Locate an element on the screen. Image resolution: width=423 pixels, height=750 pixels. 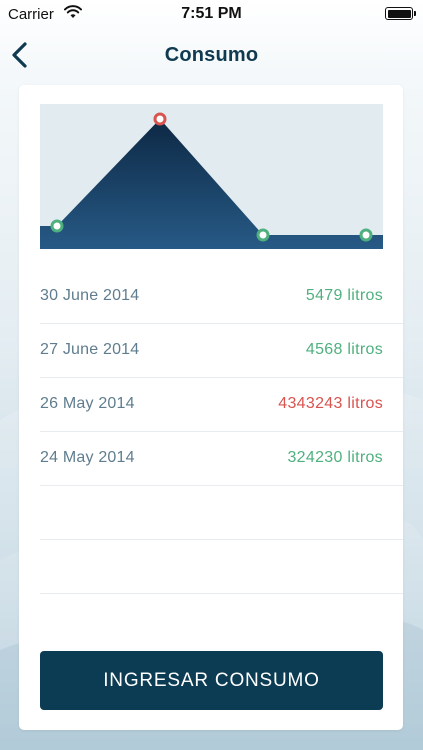
status-bar: Carrier 7:51 PM is located at coordinates (211, 15).